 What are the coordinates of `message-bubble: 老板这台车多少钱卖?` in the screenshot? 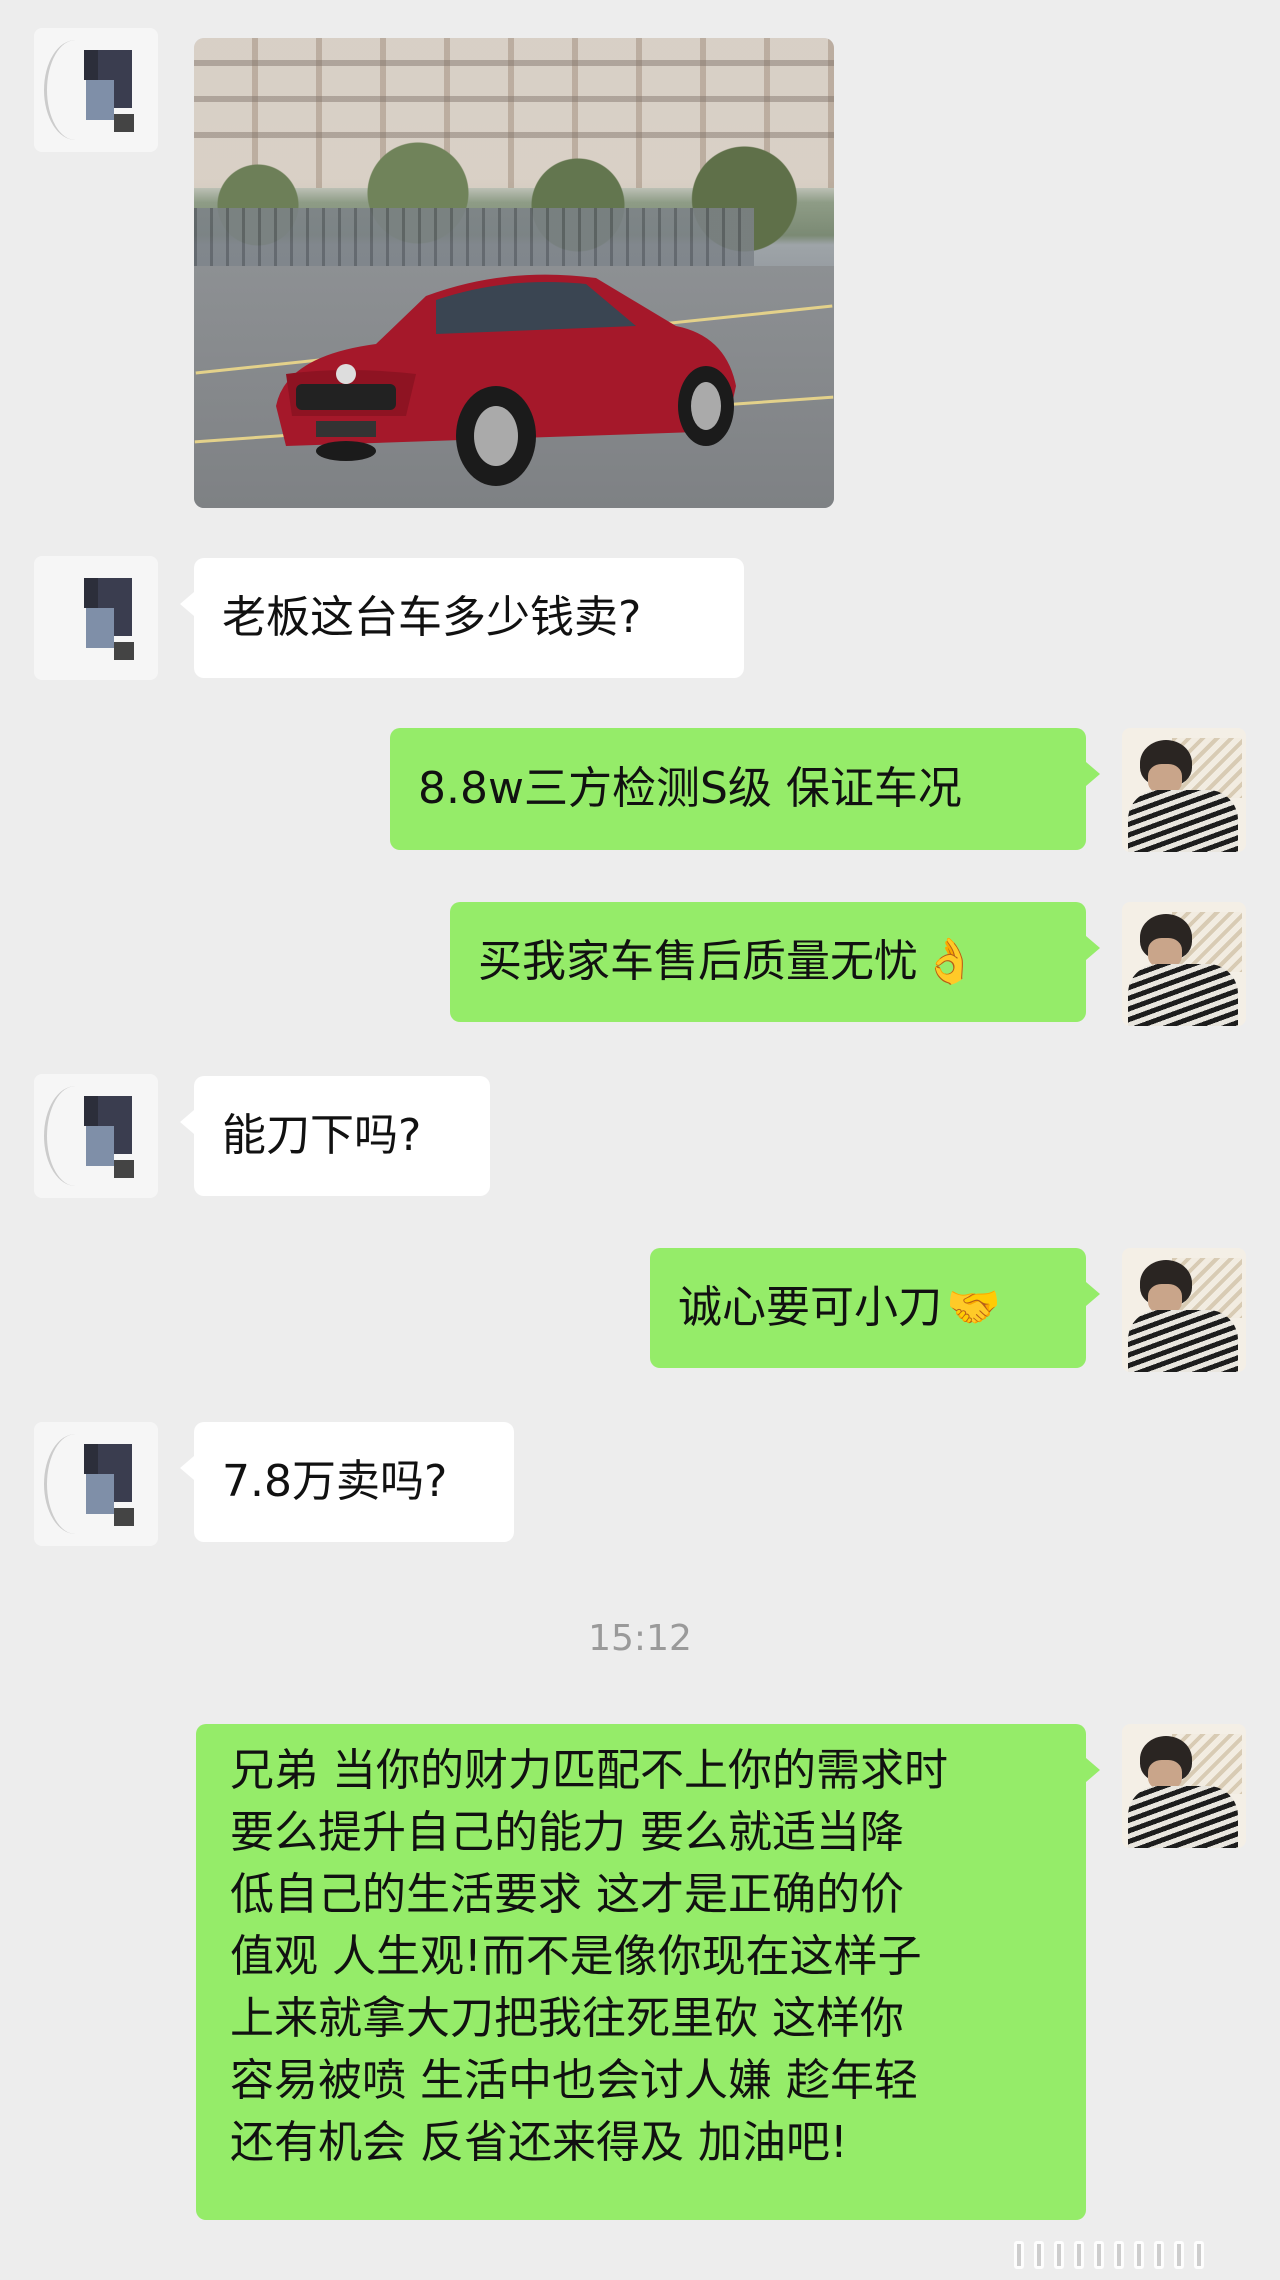 It's located at (462, 618).